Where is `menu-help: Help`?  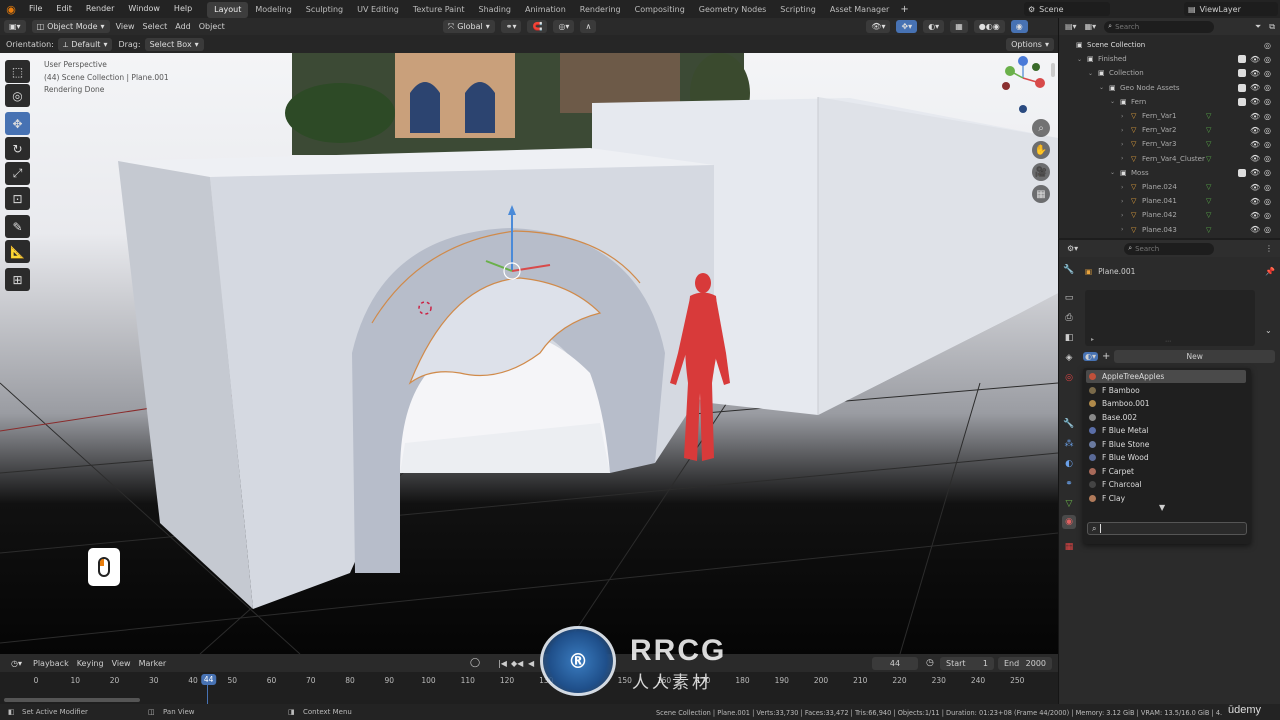 menu-help: Help is located at coordinates (183, 9).